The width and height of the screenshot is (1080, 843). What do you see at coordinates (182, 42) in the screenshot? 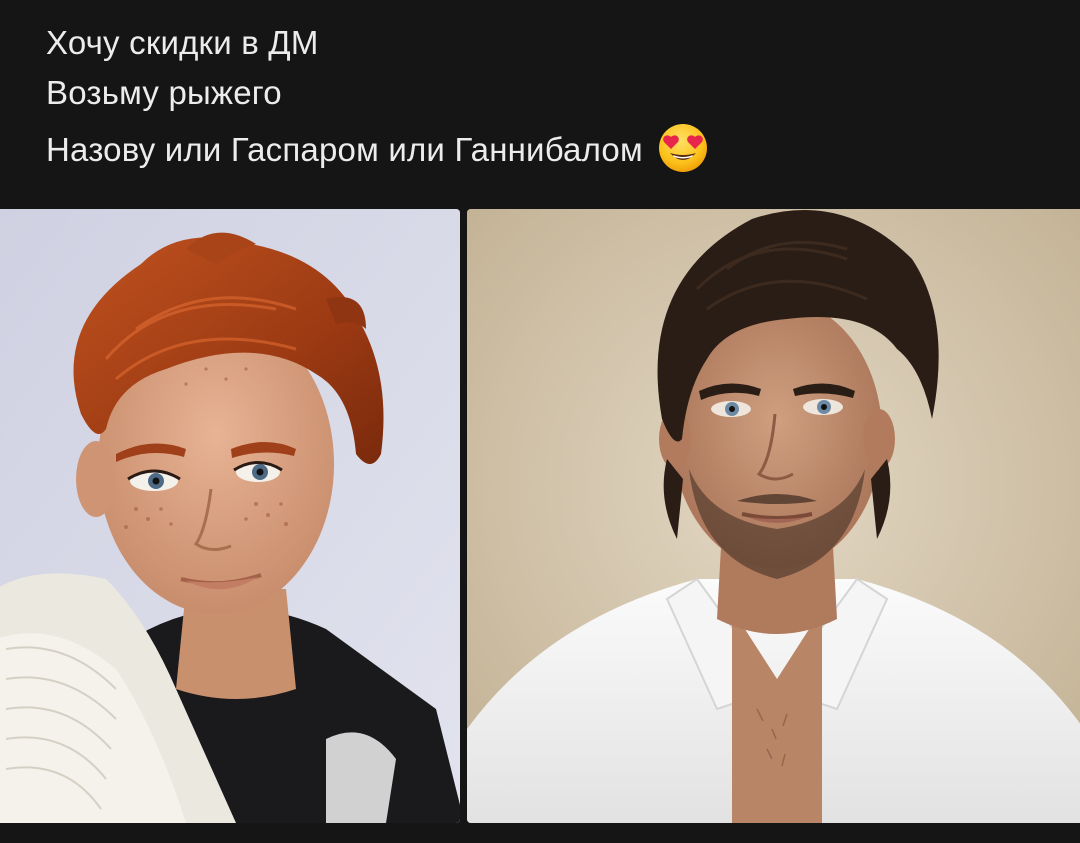
I see `caption-line-1: Хочу скидки в ДМ` at bounding box center [182, 42].